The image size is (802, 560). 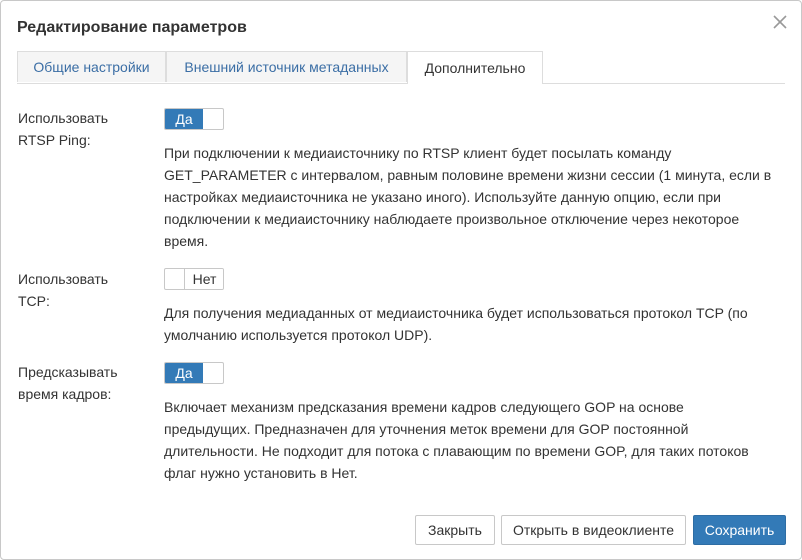 What do you see at coordinates (68, 372) in the screenshot?
I see `label-line: Предсказывать` at bounding box center [68, 372].